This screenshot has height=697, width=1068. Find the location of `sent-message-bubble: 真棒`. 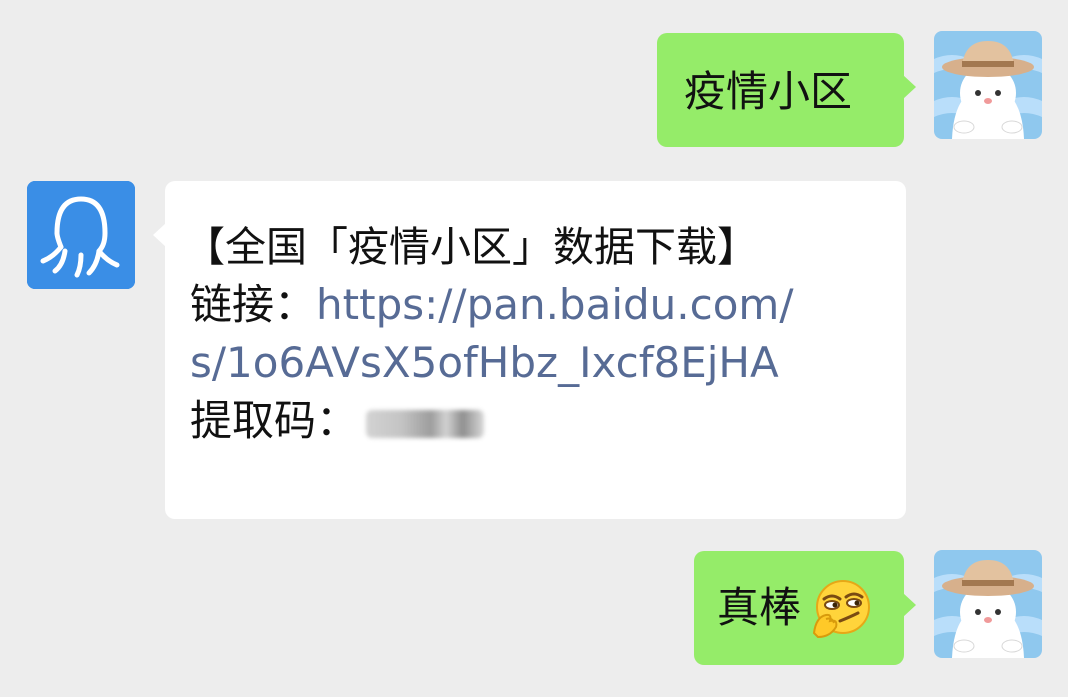

sent-message-bubble: 真棒 is located at coordinates (805, 608).